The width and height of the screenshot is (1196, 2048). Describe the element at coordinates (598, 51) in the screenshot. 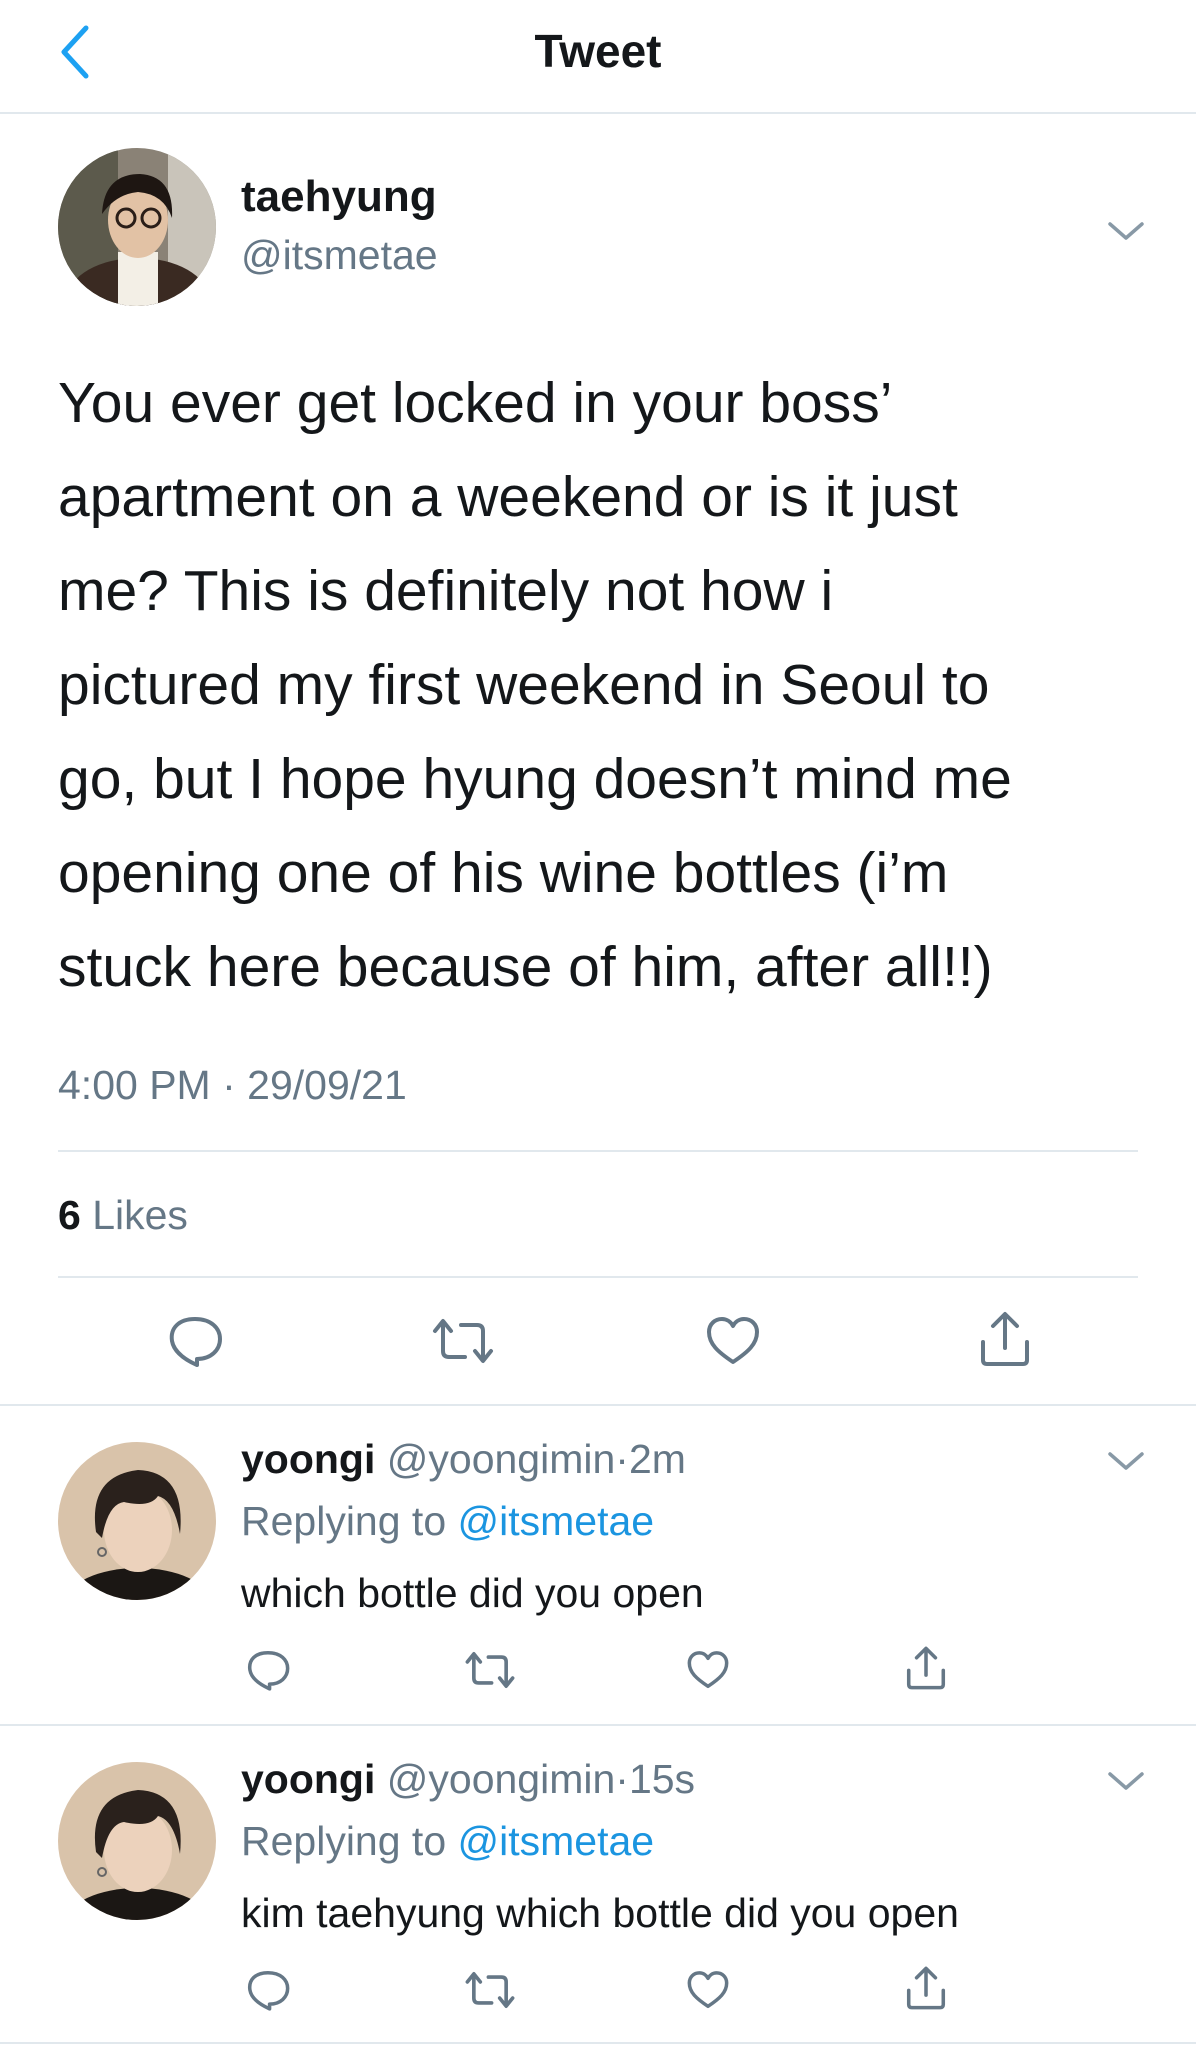

I see `page-title: Tweet` at that location.